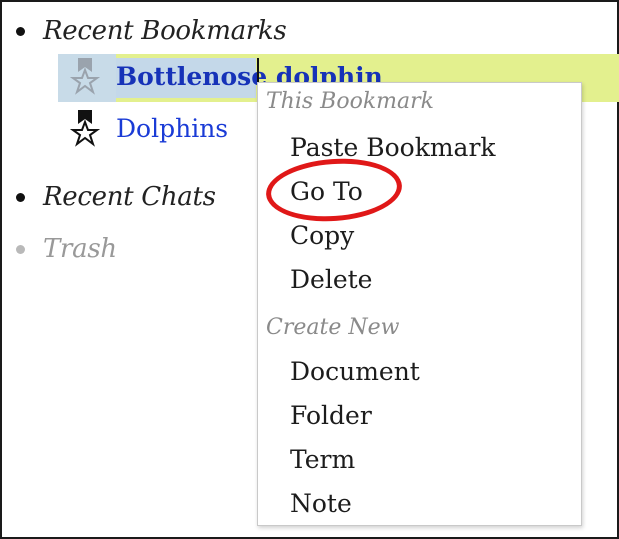 The image size is (619, 539). Describe the element at coordinates (172, 128) in the screenshot. I see `bookmark-label: Dolphins` at that location.